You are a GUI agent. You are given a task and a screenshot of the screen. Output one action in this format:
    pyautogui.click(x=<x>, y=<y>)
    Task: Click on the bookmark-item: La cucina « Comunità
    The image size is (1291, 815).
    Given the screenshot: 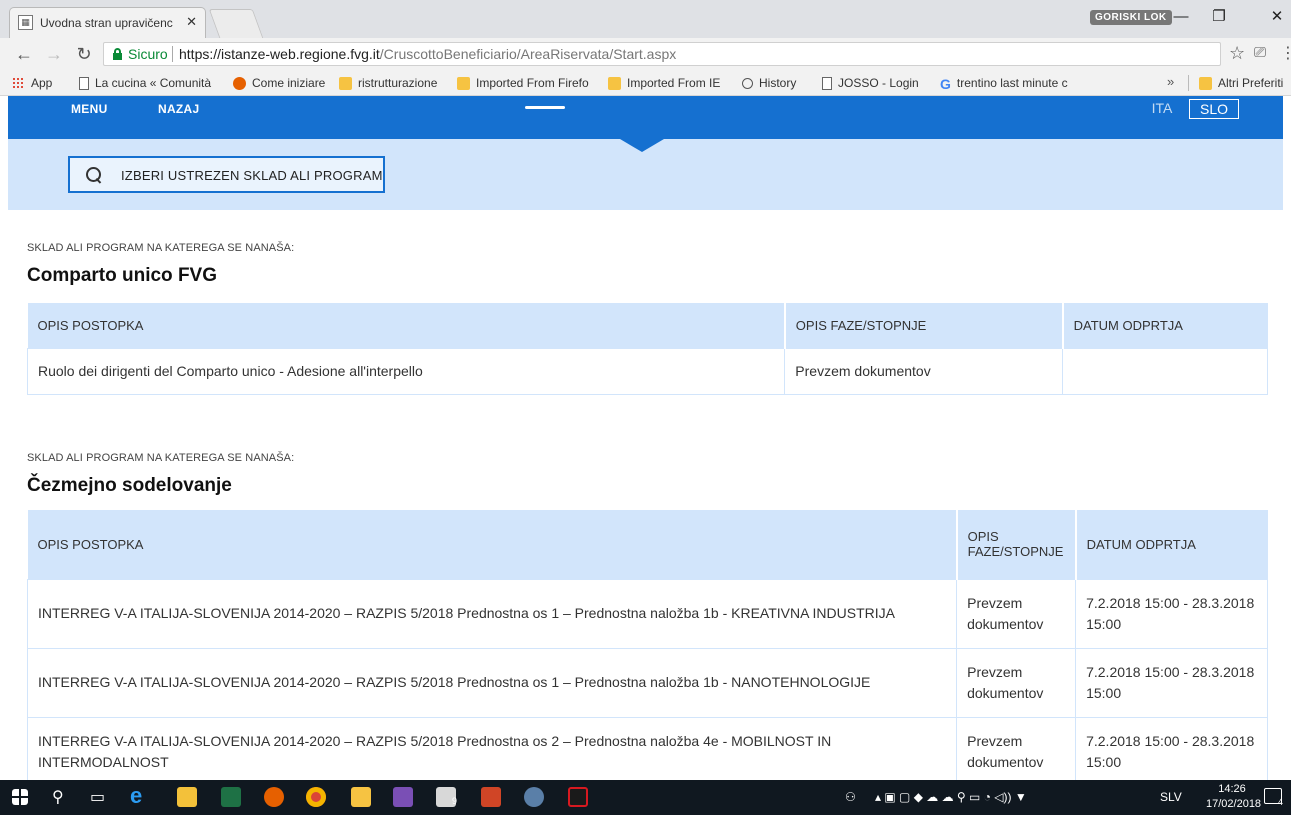 What is the action you would take?
    pyautogui.click(x=145, y=83)
    